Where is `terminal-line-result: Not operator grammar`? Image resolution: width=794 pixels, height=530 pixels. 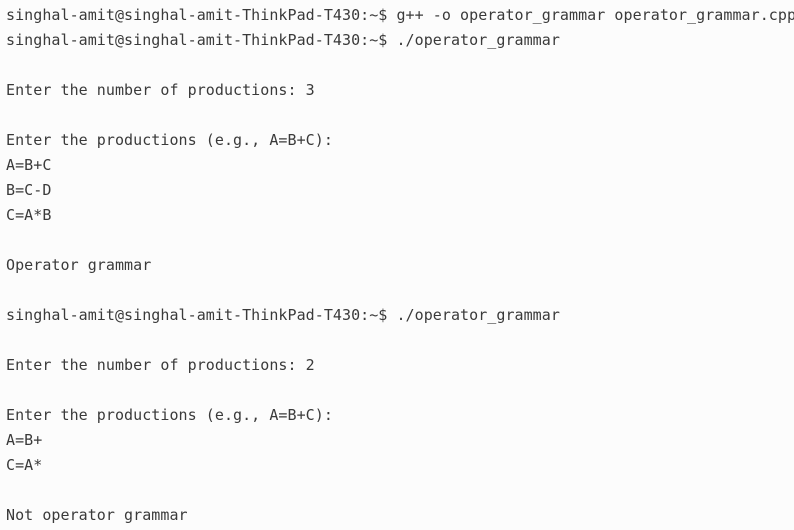
terminal-line-result: Not operator grammar is located at coordinates (97, 515).